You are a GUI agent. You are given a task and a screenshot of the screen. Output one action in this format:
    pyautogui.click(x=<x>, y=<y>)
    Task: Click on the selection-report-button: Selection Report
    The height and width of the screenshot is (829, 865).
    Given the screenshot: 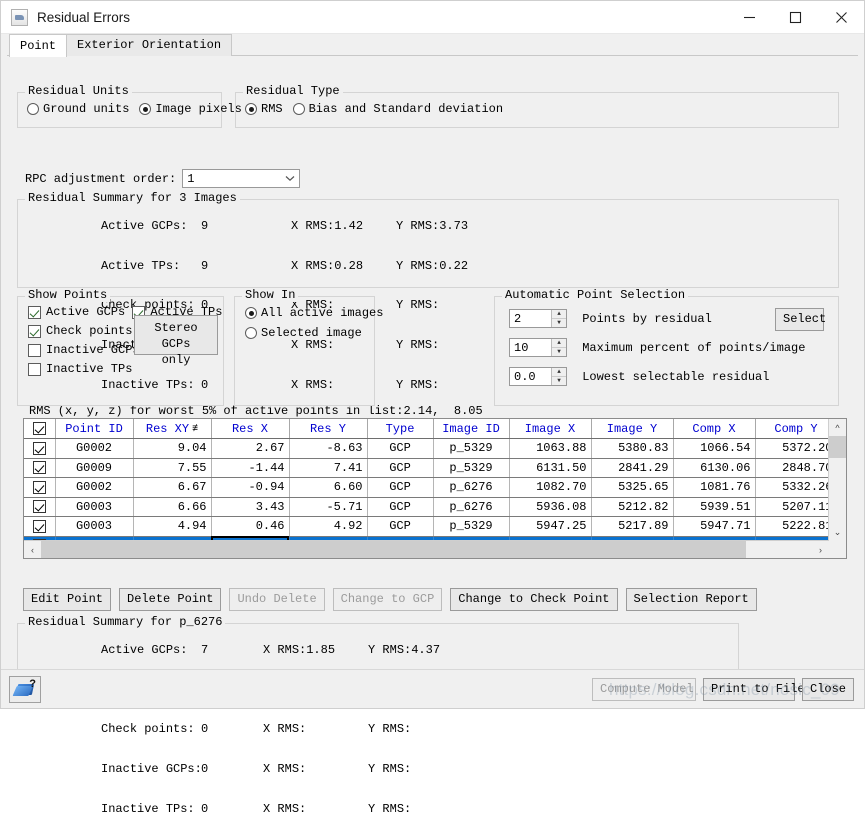 What is the action you would take?
    pyautogui.click(x=691, y=599)
    